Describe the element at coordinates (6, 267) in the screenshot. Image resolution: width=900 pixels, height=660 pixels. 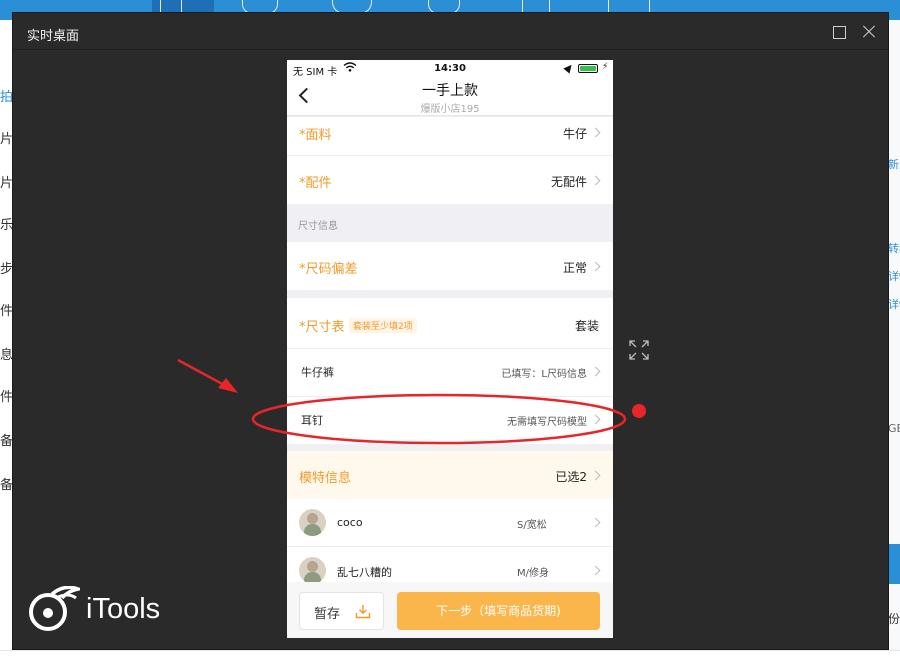
I see `sidebar-item: 步` at that location.